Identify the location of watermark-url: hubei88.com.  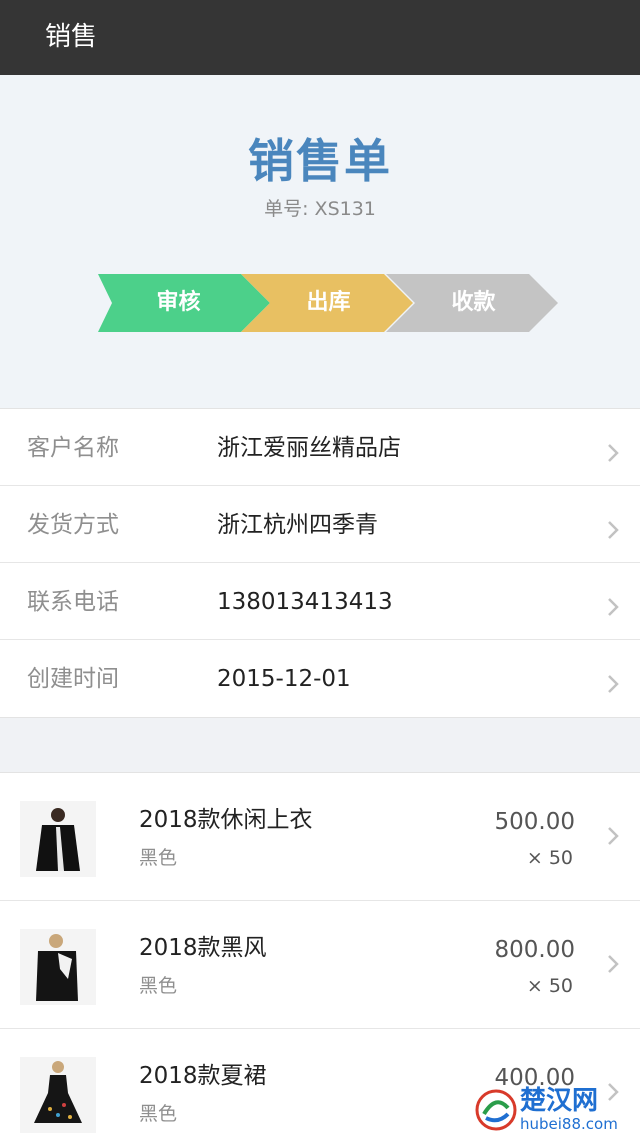
(569, 1124).